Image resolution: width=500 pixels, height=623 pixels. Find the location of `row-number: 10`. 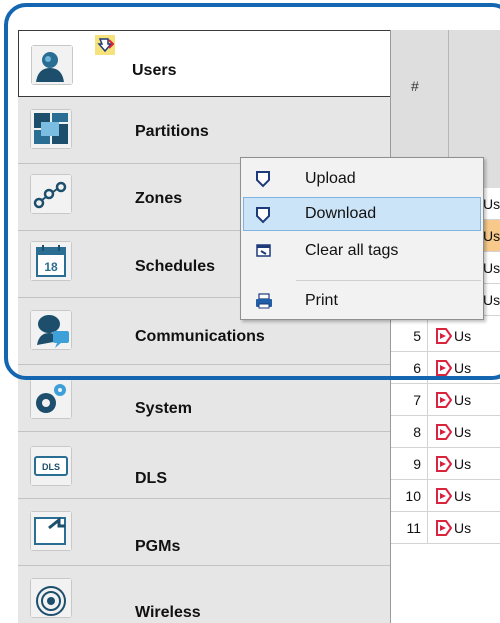

row-number: 10 is located at coordinates (413, 496).